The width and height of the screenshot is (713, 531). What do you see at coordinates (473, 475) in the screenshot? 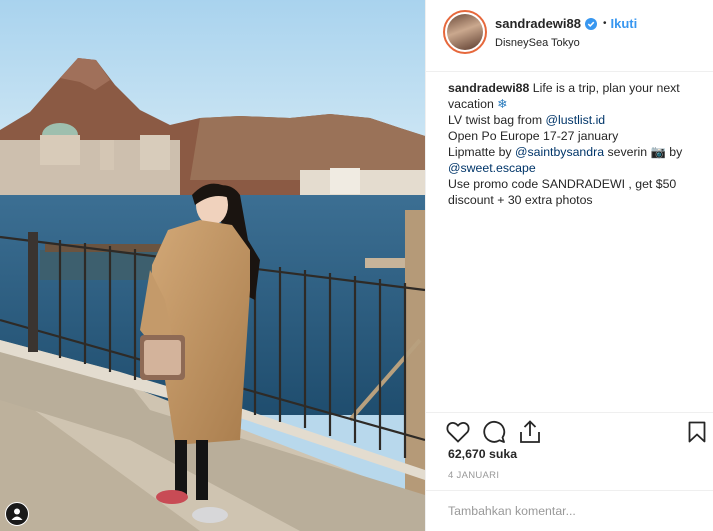
I see `post-date: 4 JANUARI` at bounding box center [473, 475].